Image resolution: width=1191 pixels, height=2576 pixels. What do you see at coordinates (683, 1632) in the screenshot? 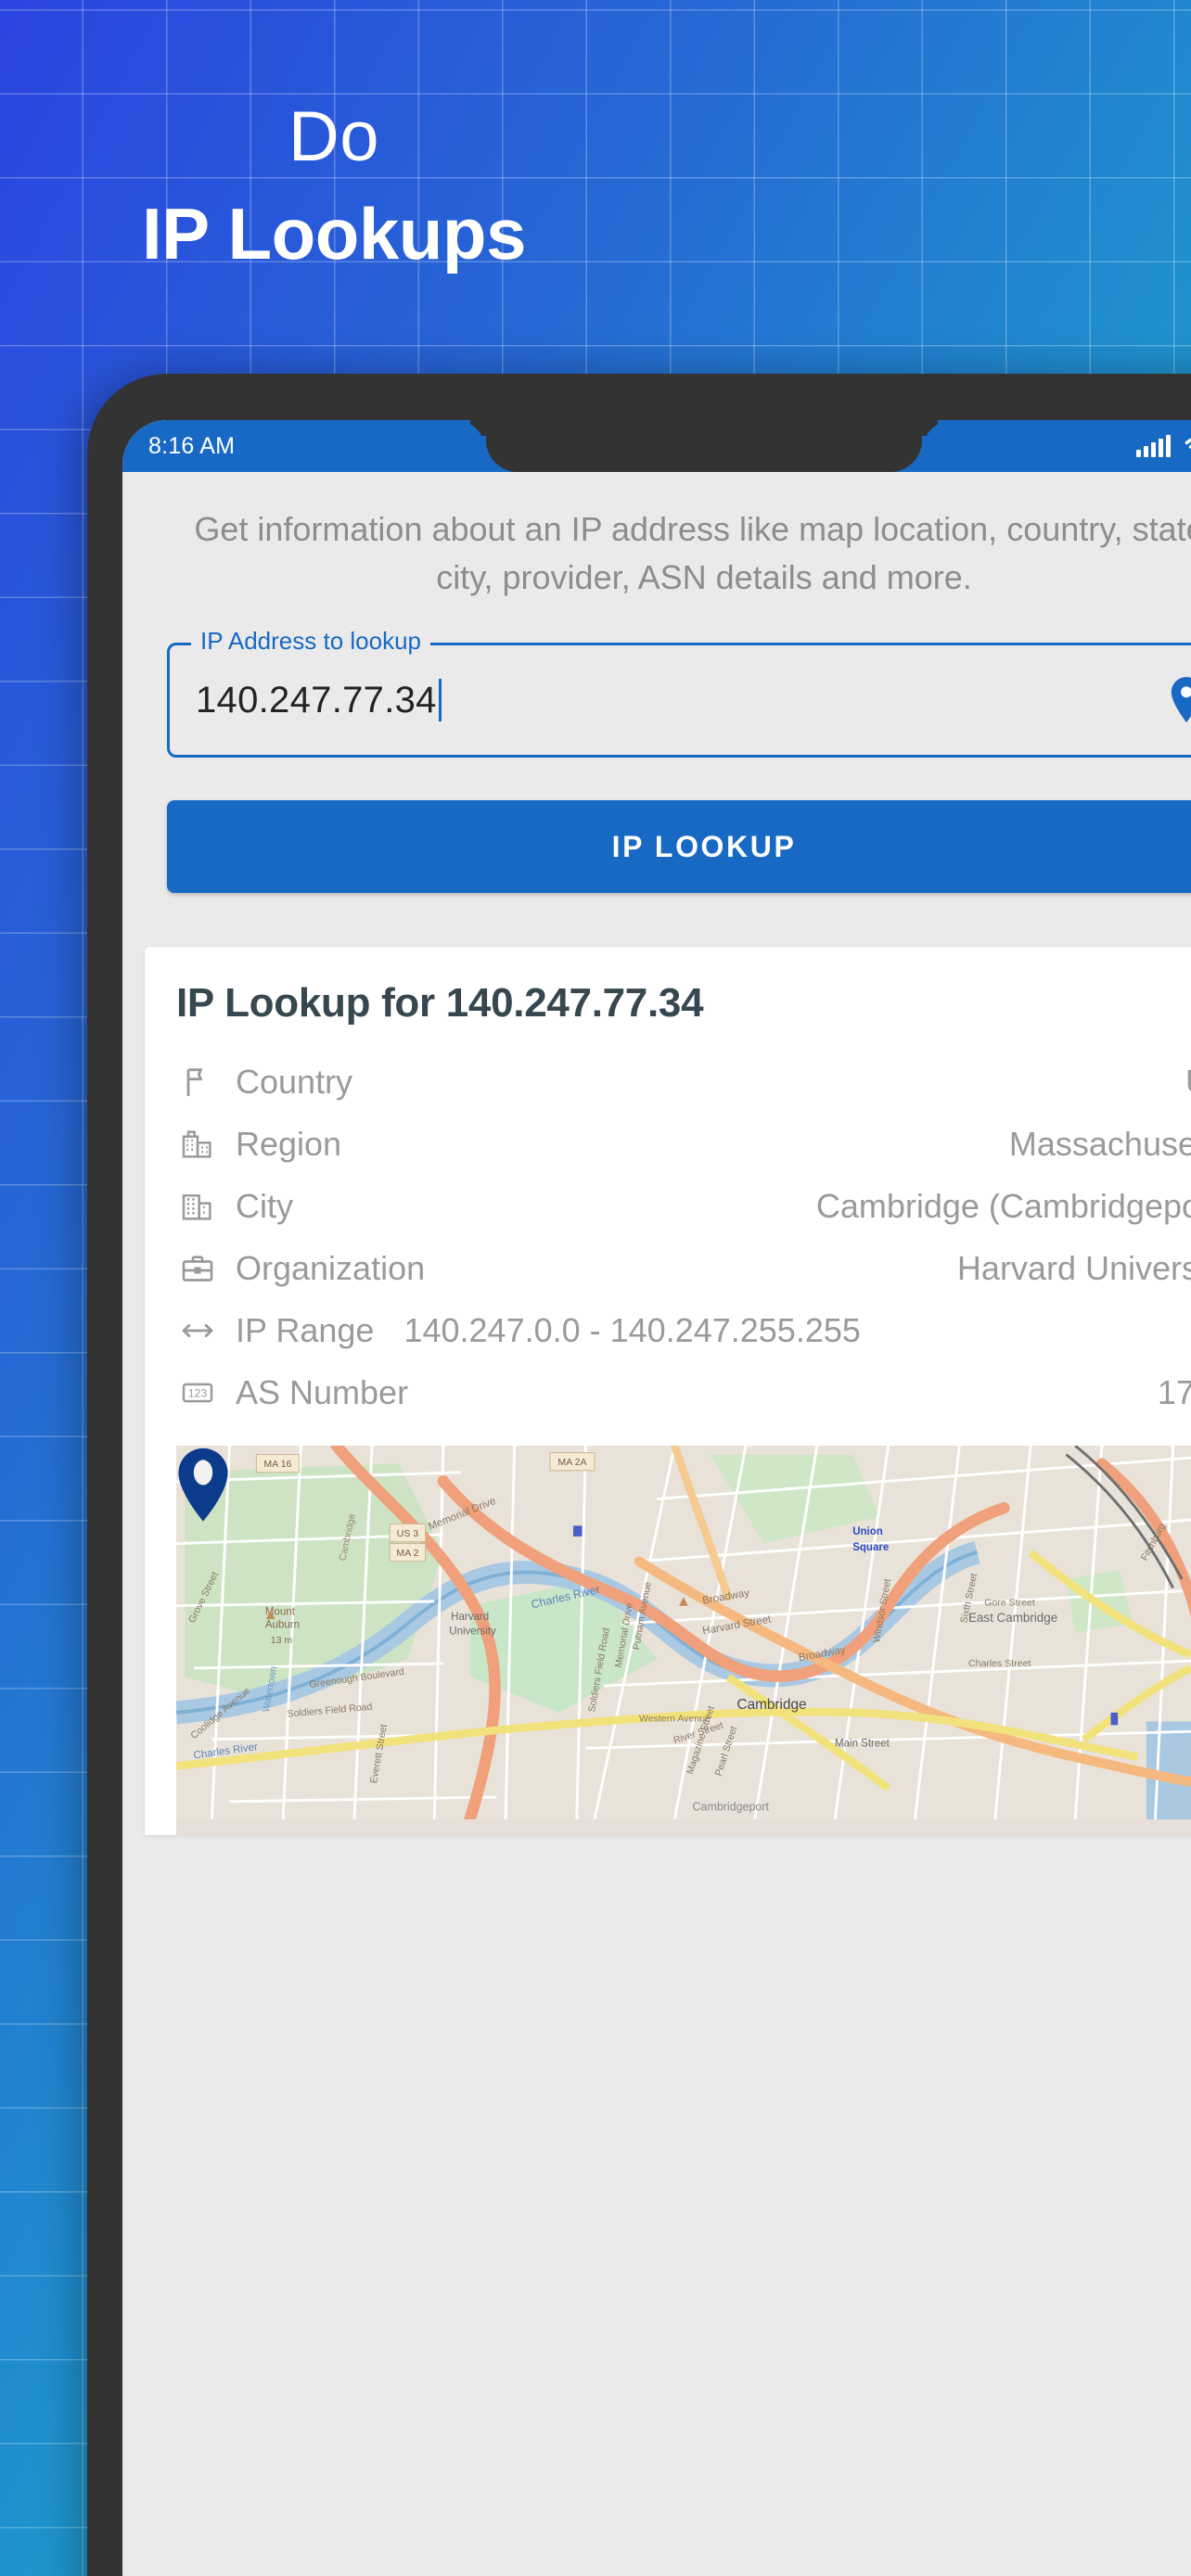
I see `map-tiles: MA 16 MA 2A US 3 MA 2 MA 2 Memo` at bounding box center [683, 1632].